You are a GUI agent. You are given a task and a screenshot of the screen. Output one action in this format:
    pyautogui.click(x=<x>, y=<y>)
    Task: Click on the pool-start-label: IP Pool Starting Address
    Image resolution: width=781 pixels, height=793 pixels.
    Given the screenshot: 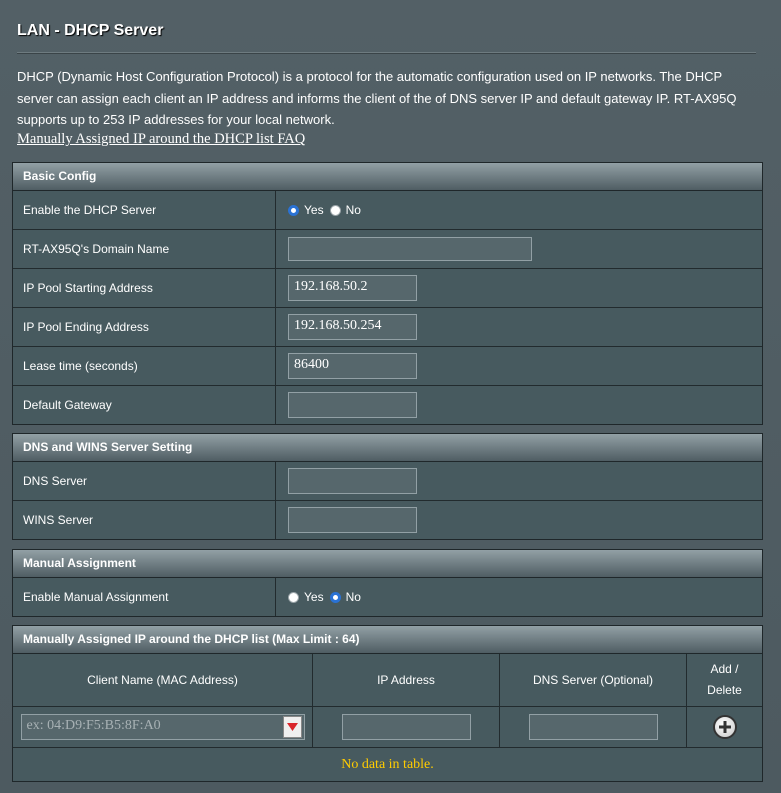 What is the action you would take?
    pyautogui.click(x=144, y=288)
    